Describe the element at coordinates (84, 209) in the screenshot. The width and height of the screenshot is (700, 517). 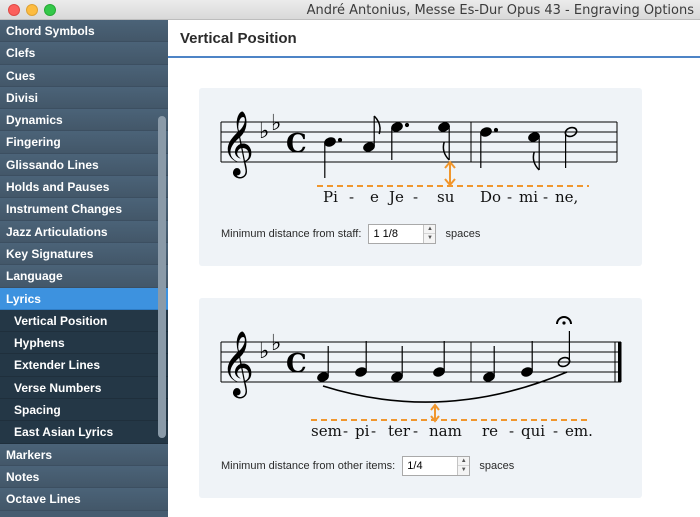
I see `sidebar-item-instrument-changes: Instrument Changes` at that location.